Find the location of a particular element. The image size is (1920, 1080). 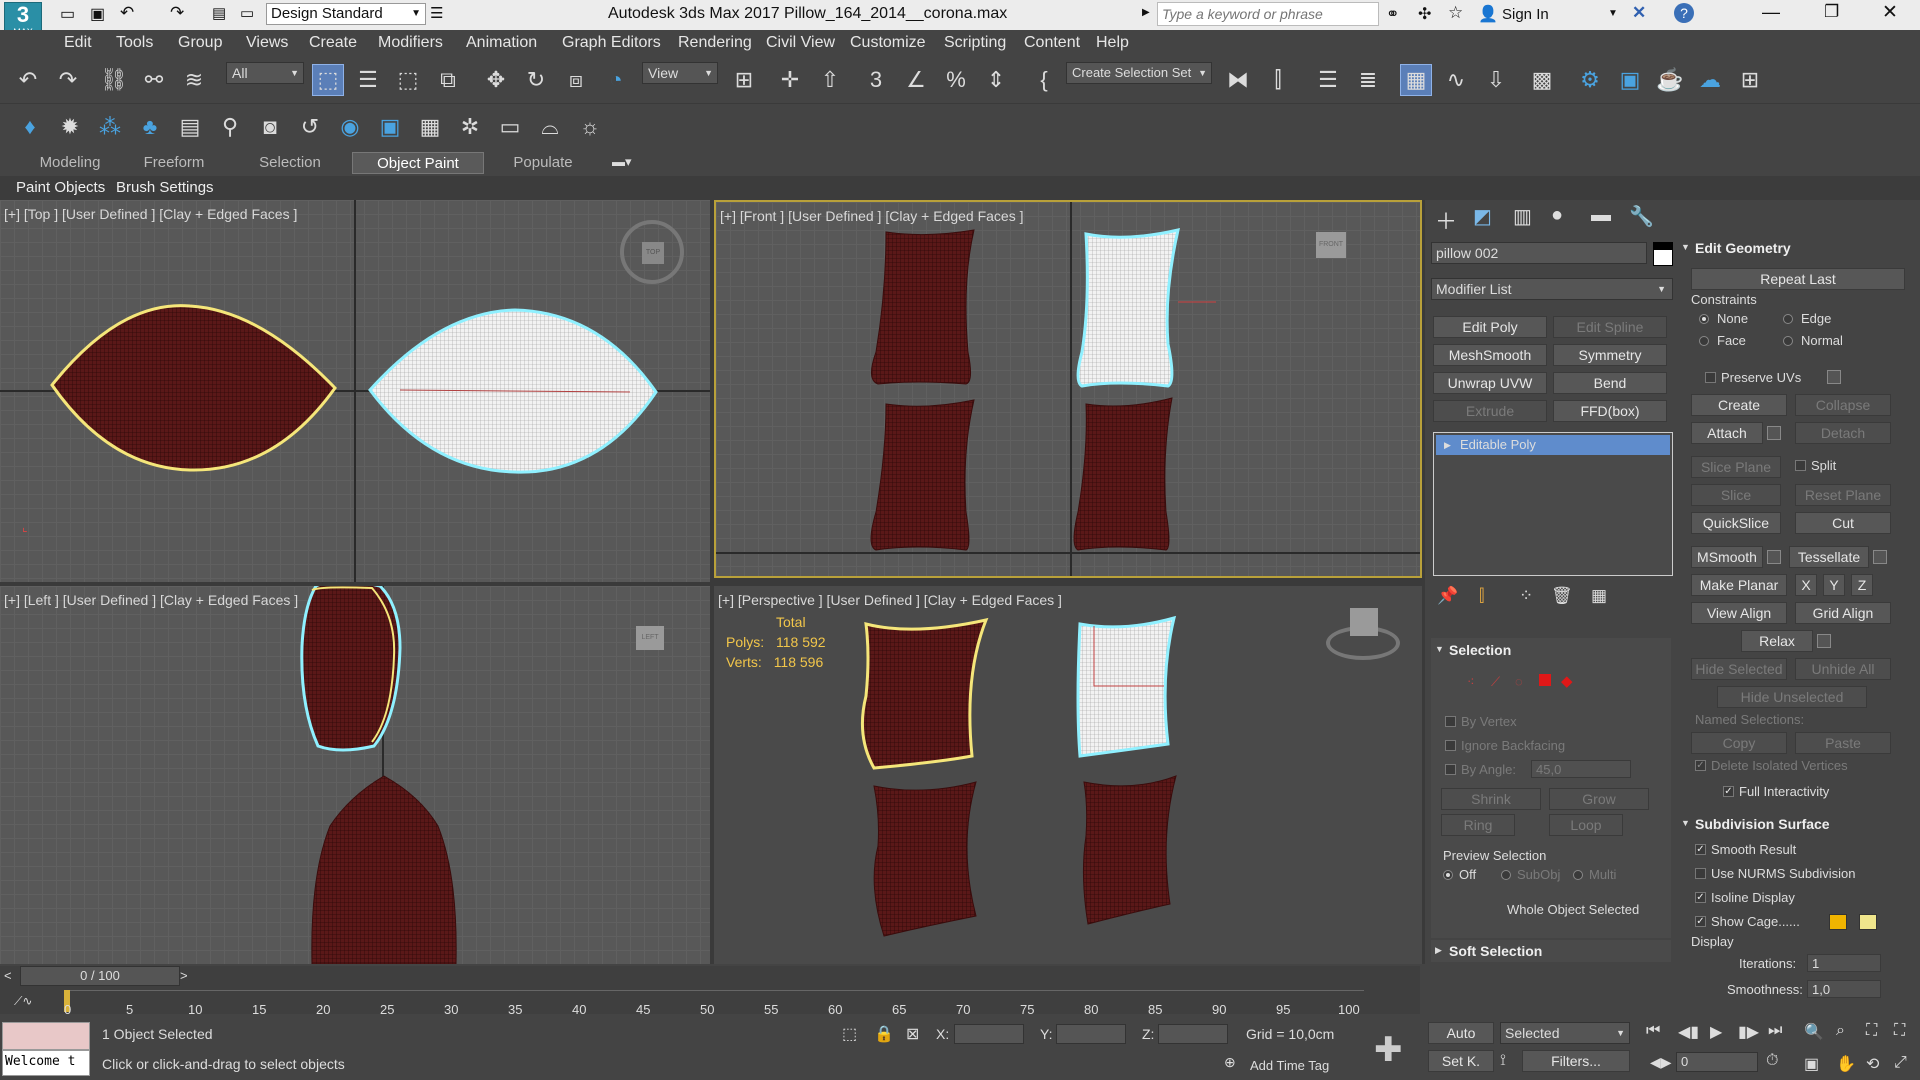

viewcube-front: FRONT is located at coordinates (1336, 247).